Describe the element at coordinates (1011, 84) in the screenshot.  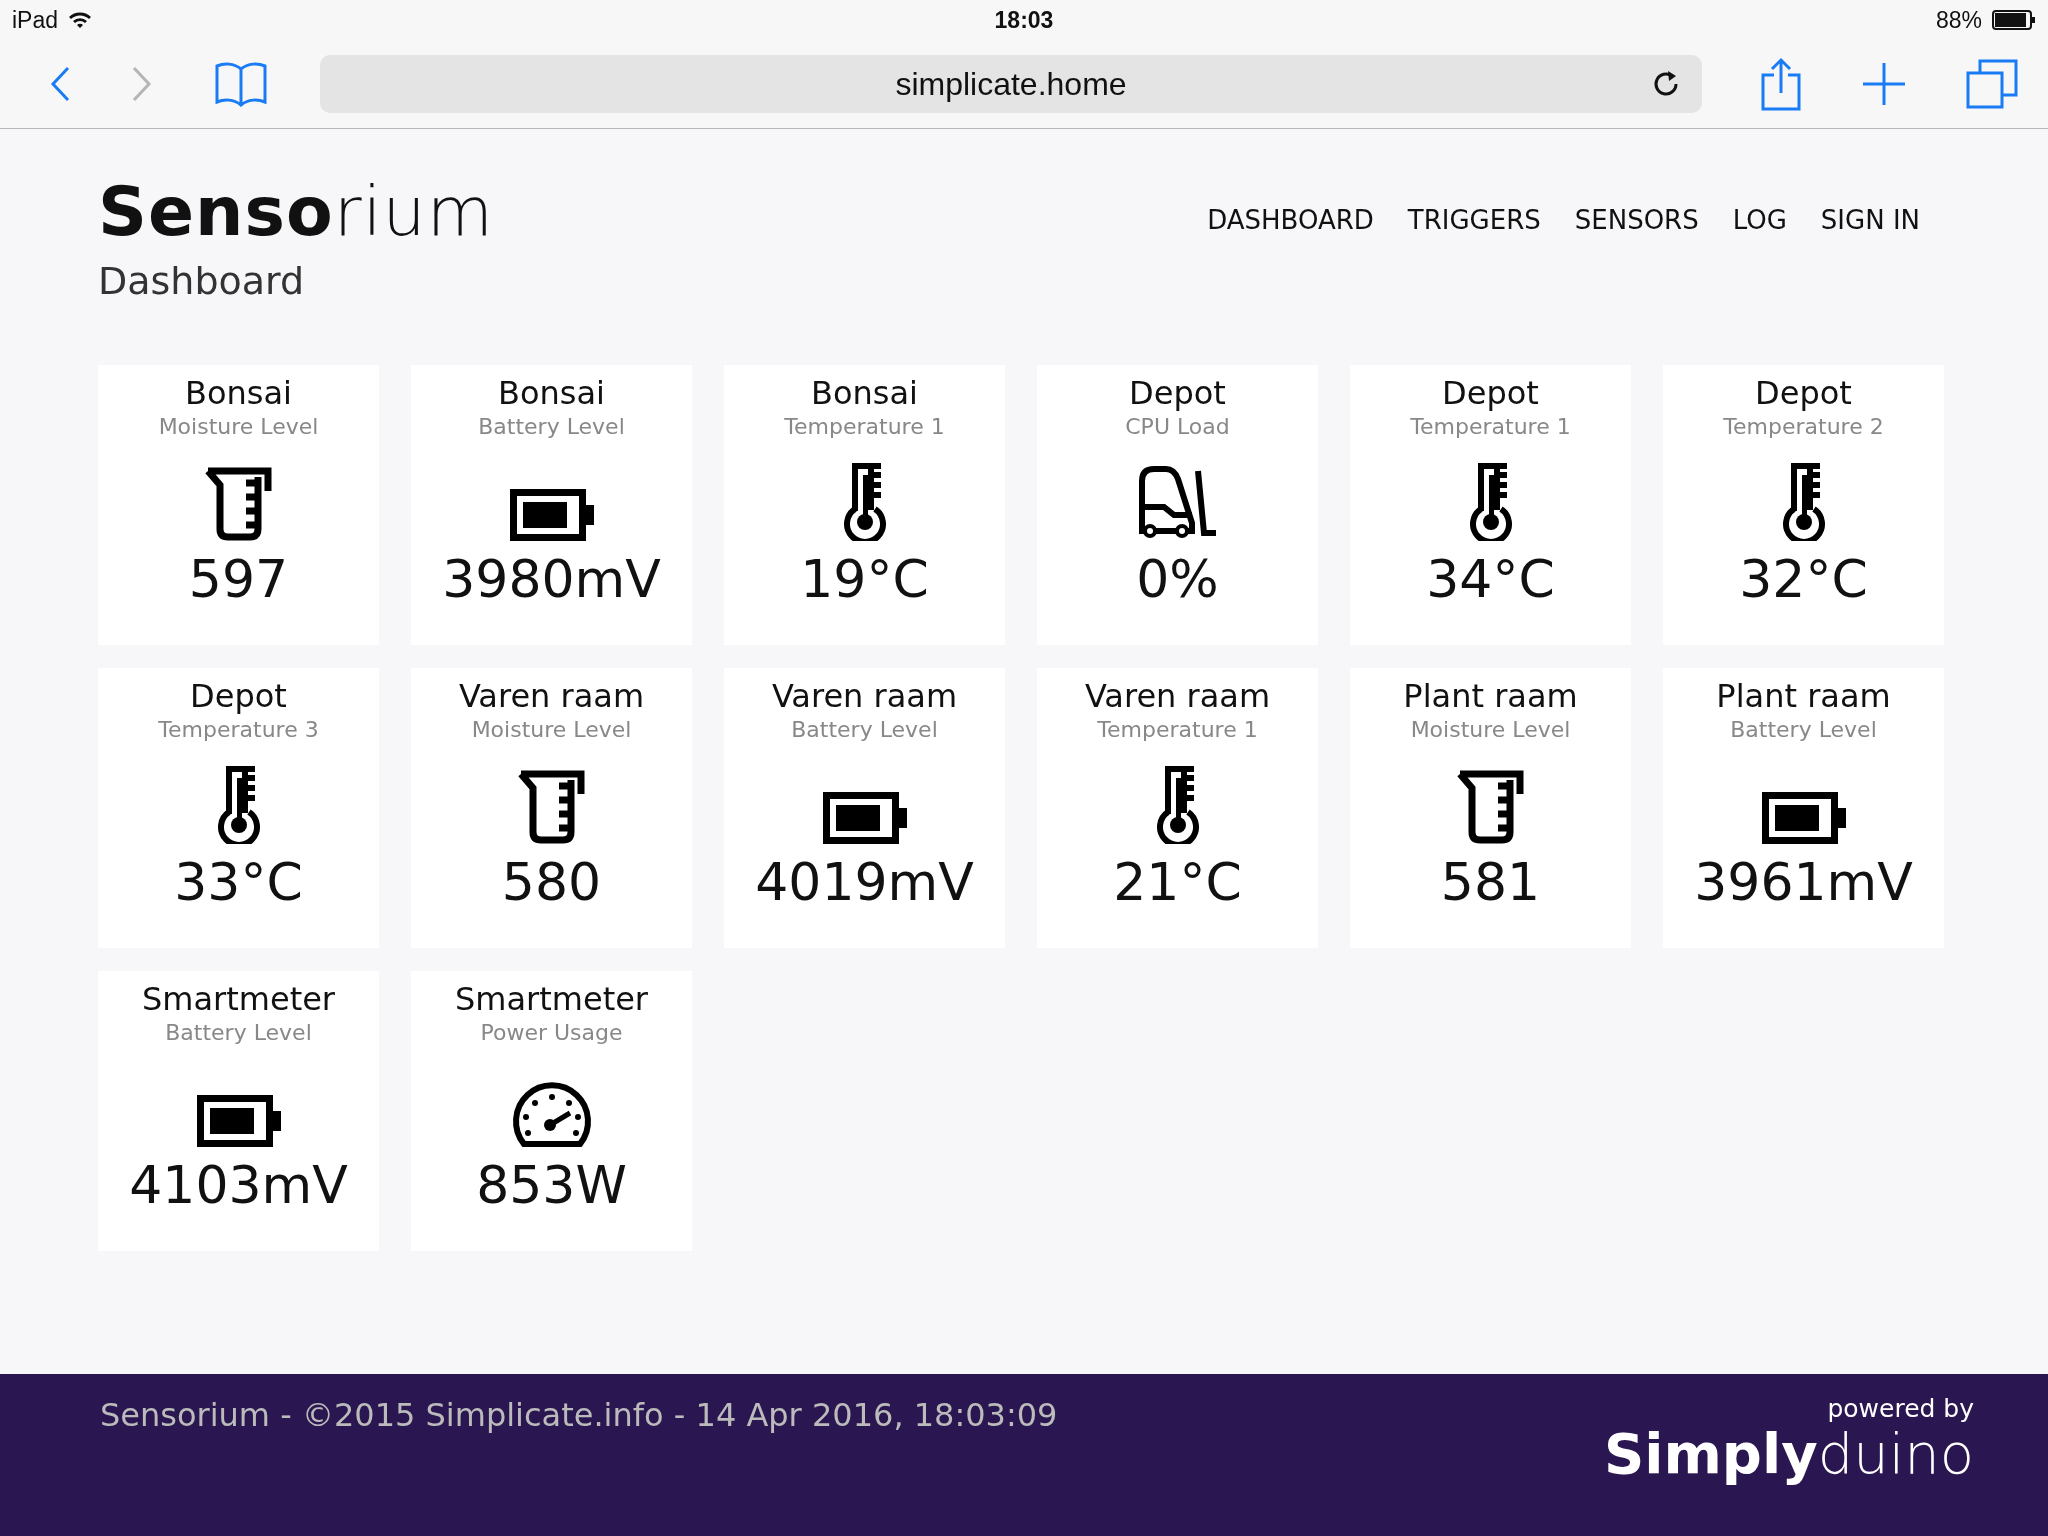
I see `address-bar: simplicate.home` at that location.